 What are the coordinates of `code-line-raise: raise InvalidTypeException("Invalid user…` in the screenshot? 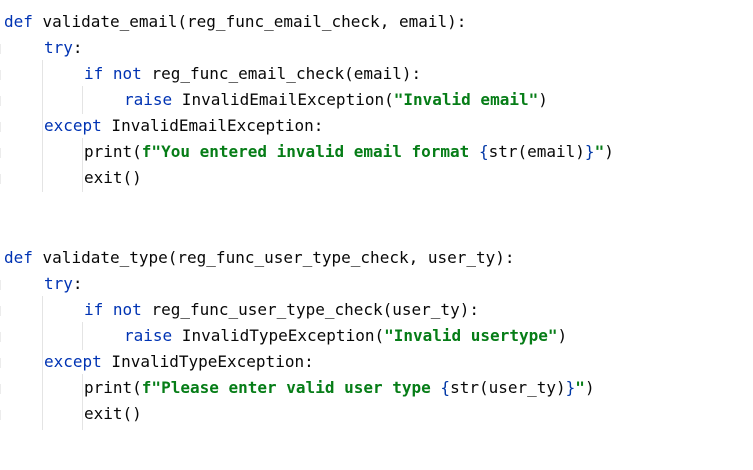 It's located at (345, 336).